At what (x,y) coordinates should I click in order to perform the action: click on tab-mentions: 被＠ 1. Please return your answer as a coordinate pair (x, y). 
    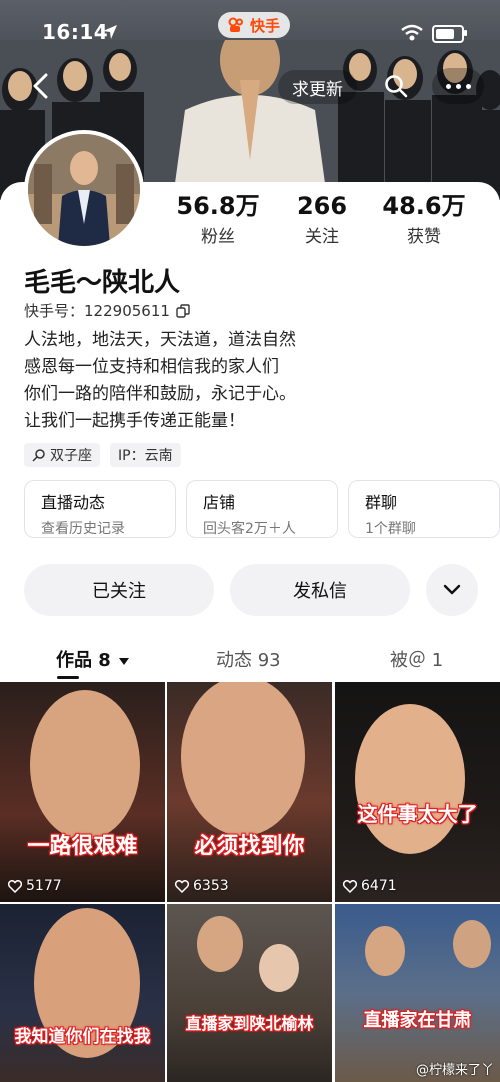
    Looking at the image, I should click on (416, 659).